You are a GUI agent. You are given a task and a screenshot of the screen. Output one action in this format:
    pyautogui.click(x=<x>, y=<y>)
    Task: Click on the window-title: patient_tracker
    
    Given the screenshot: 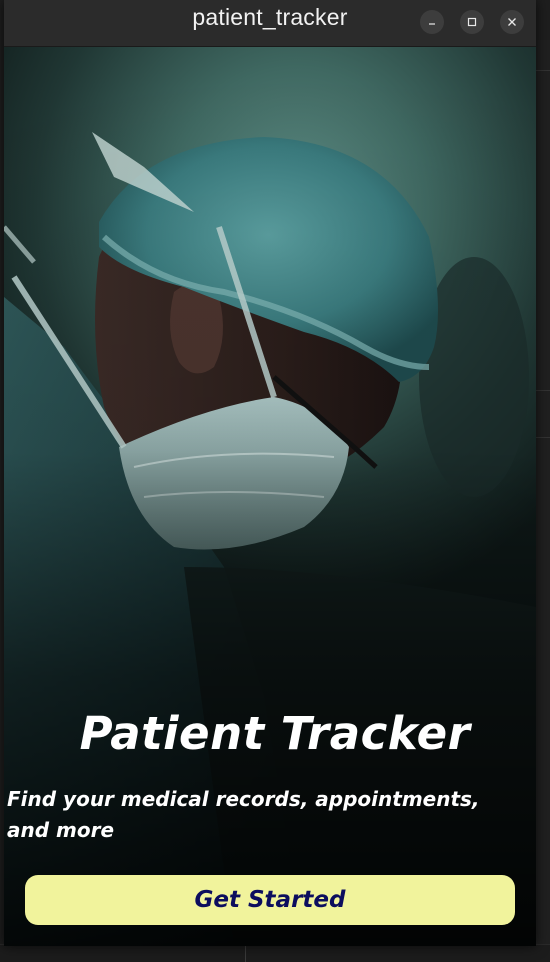 What is the action you would take?
    pyautogui.click(x=270, y=17)
    